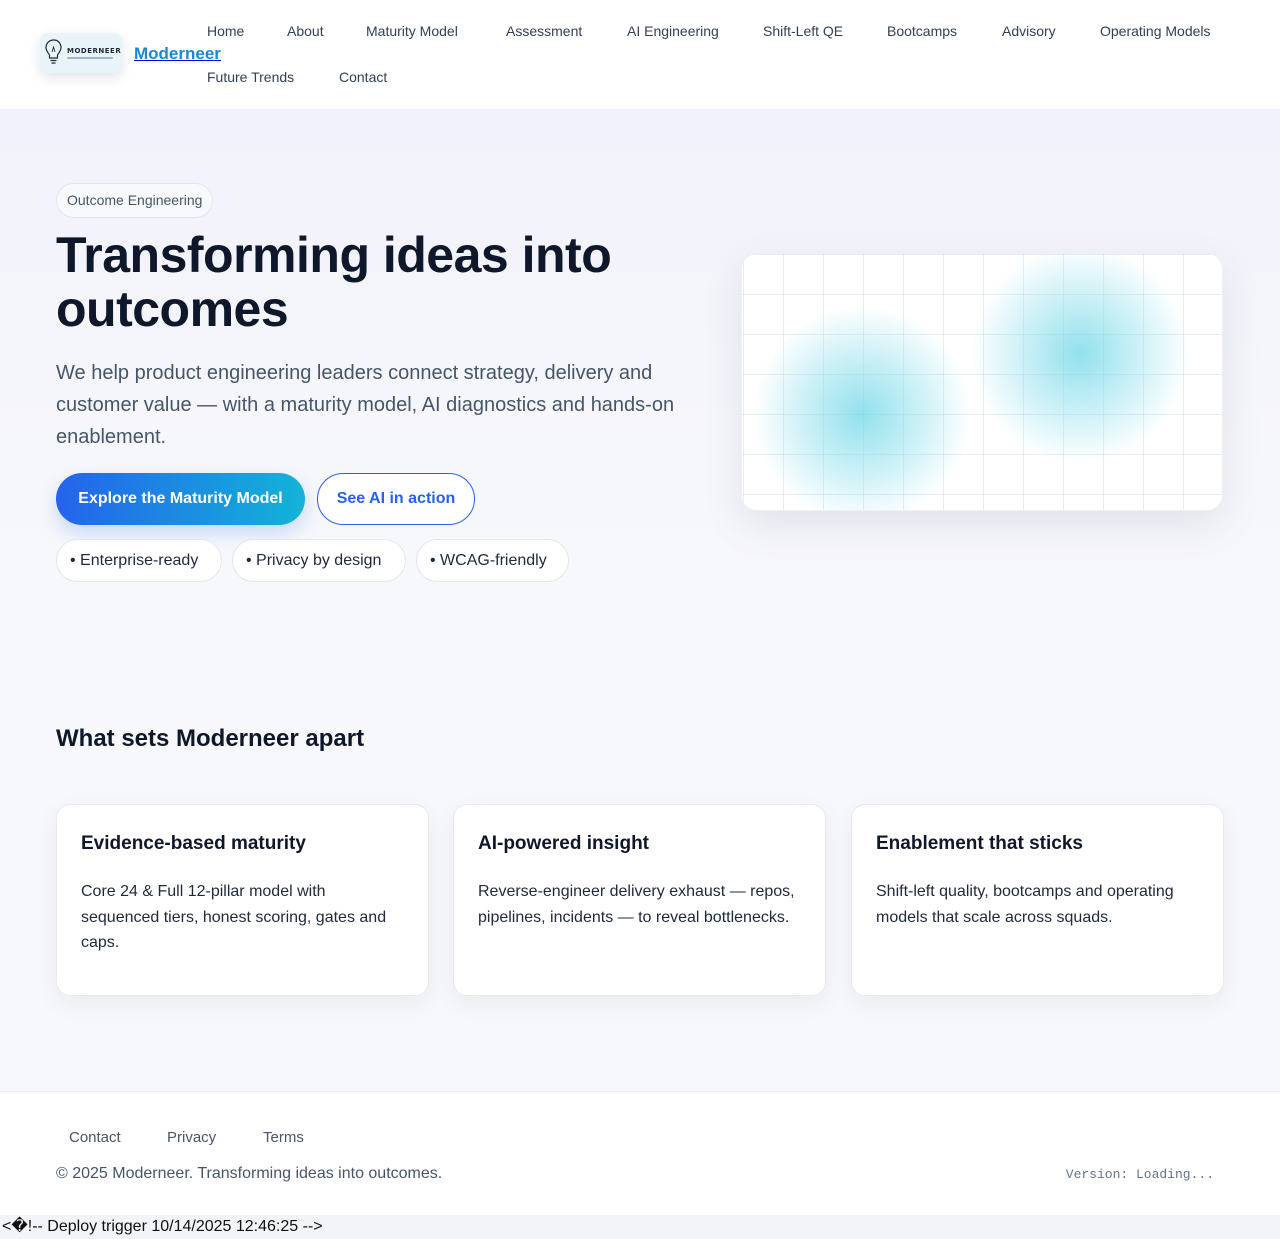  What do you see at coordinates (193, 843) in the screenshot?
I see `feature-card-title: Evidence-based maturity` at bounding box center [193, 843].